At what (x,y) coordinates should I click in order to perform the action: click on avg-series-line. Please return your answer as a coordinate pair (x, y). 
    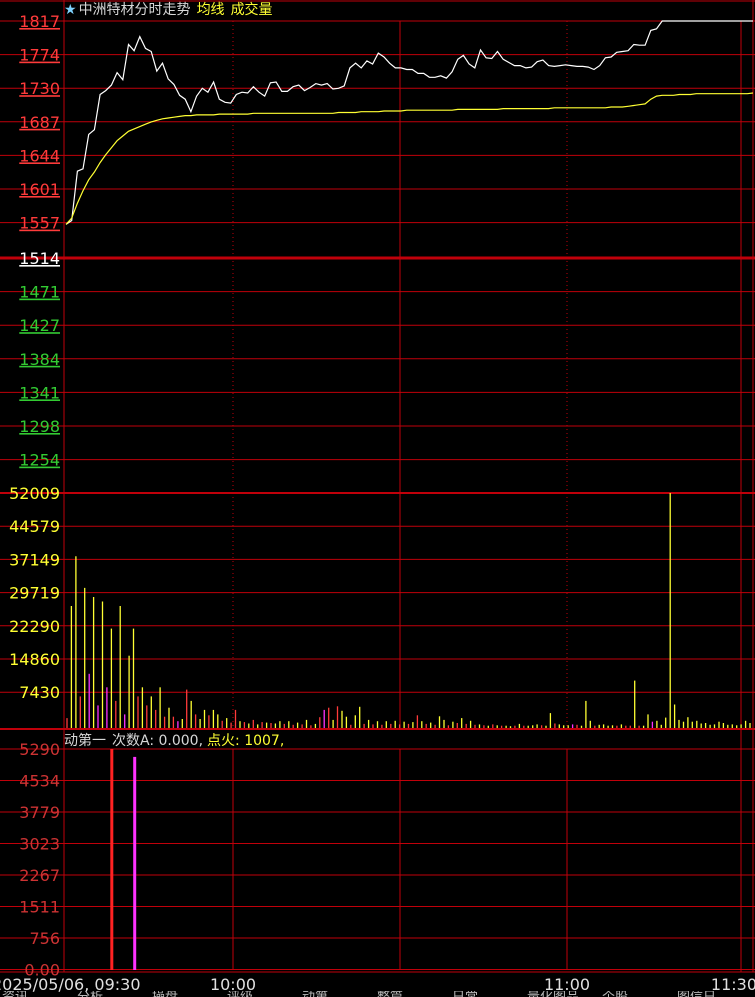
    Looking at the image, I should click on (409, 158).